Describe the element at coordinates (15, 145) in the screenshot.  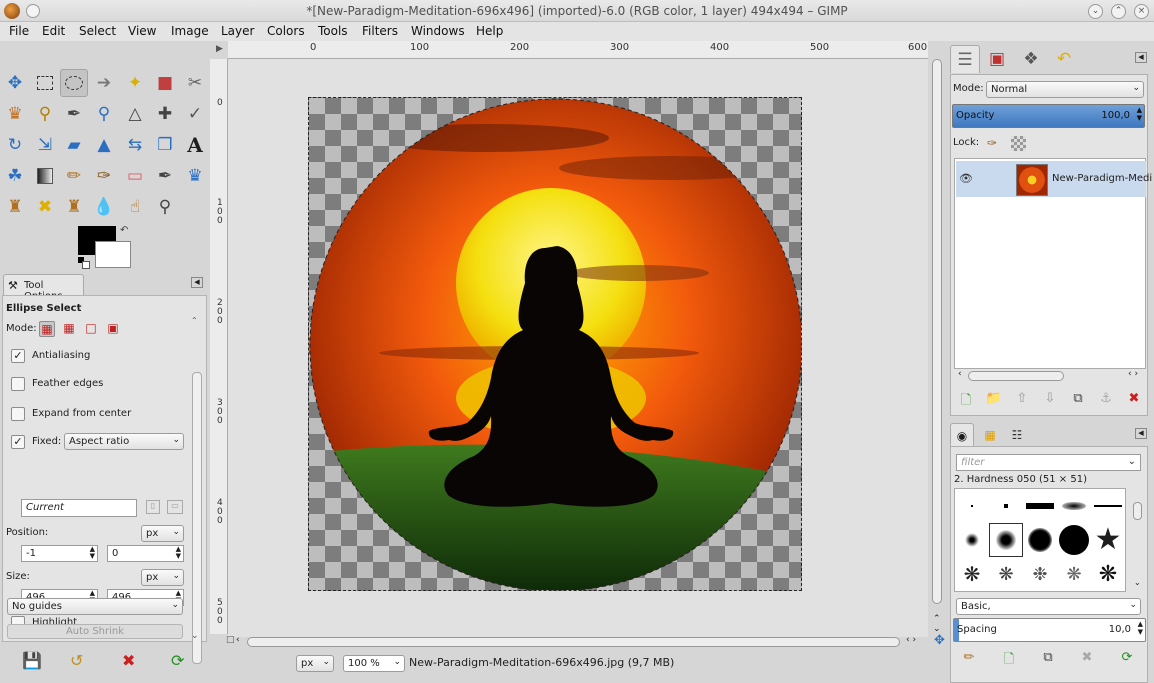
I see `rotate-icon: ↻` at that location.